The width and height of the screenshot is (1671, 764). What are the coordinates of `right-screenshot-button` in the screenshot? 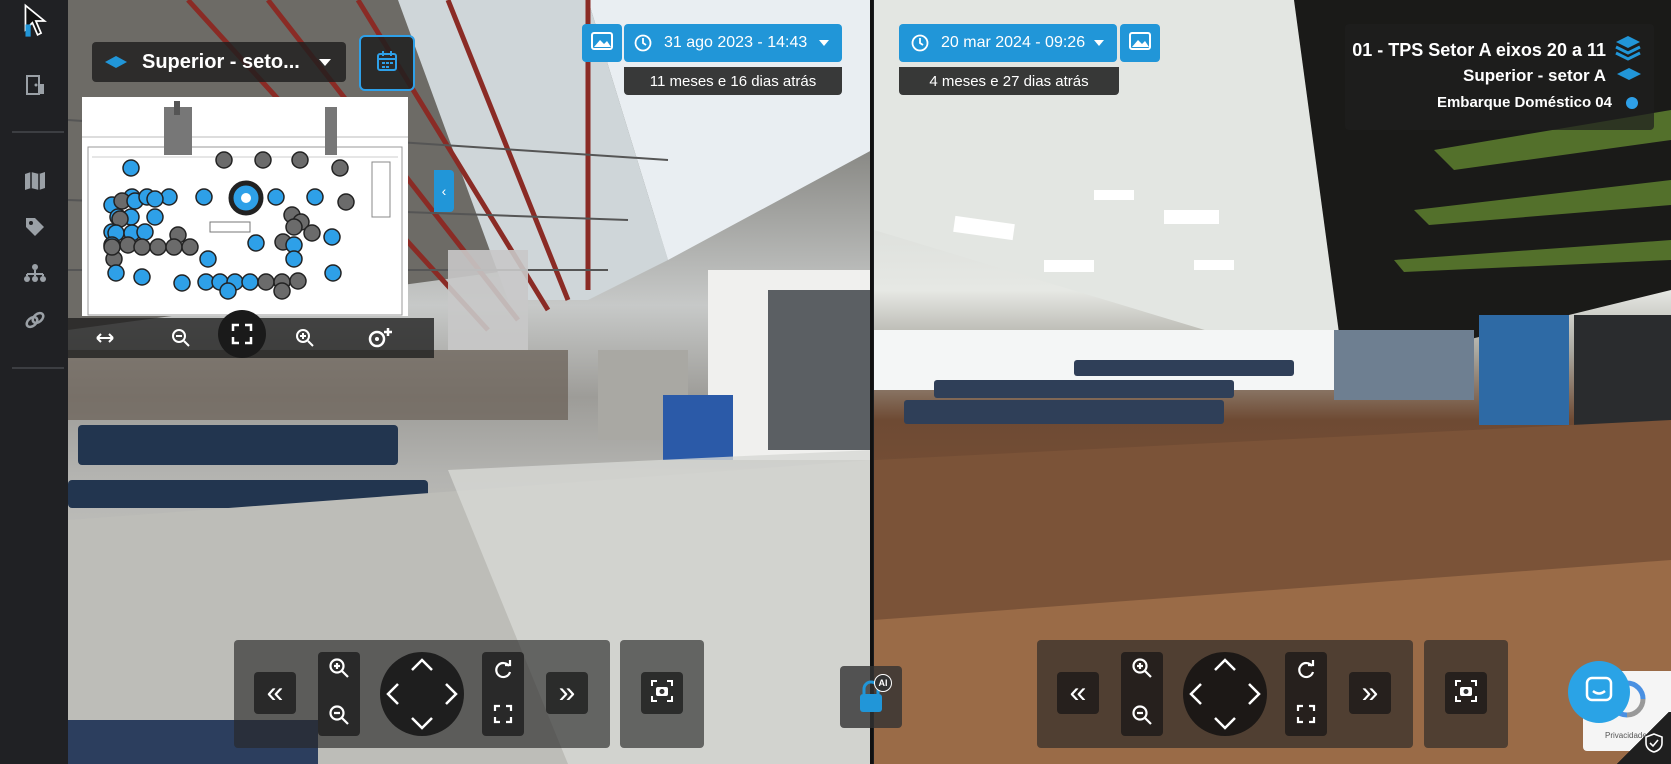 It's located at (1466, 693).